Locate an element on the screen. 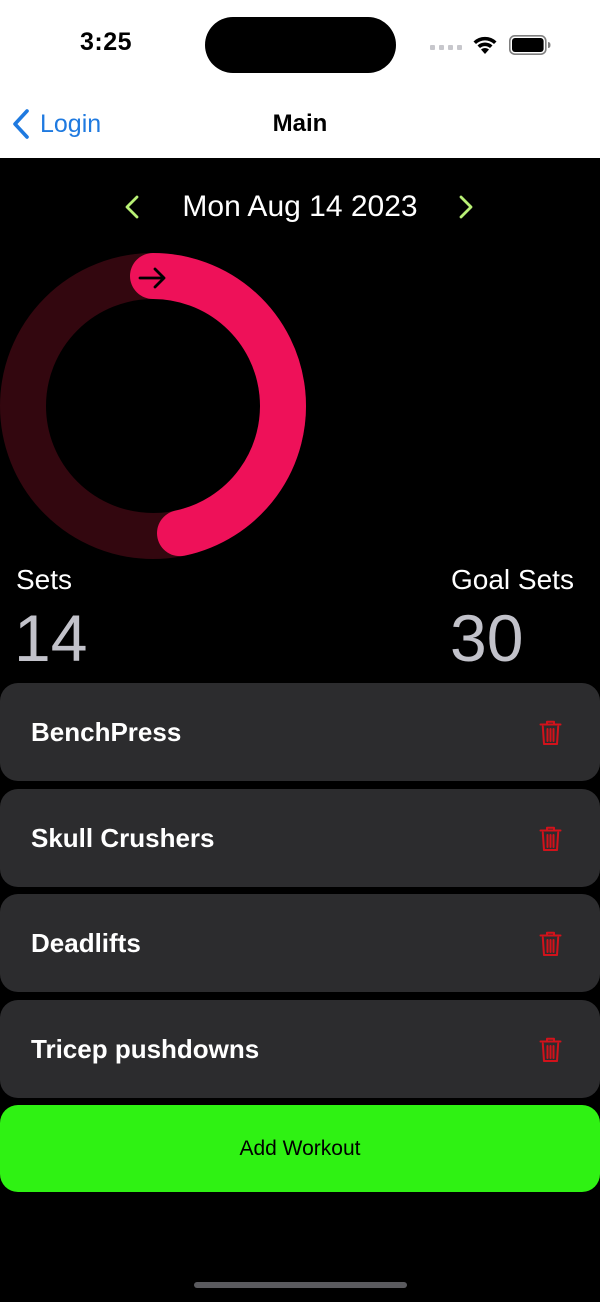 The height and width of the screenshot is (1302, 600). wifi-icon is located at coordinates (485, 45).